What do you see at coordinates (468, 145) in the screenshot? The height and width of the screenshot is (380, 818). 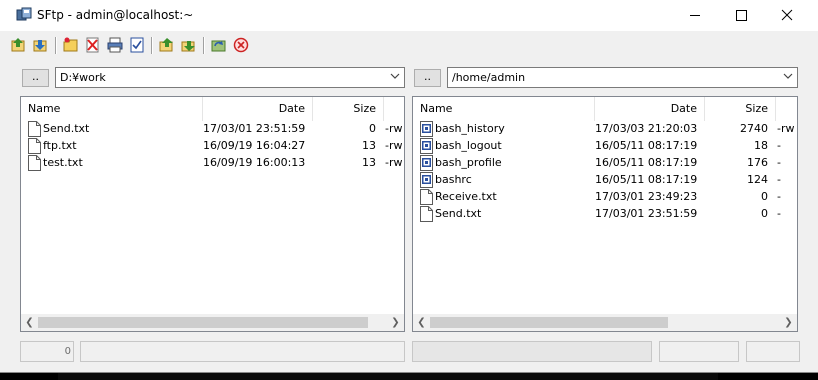 I see `file-name: bash_logout` at bounding box center [468, 145].